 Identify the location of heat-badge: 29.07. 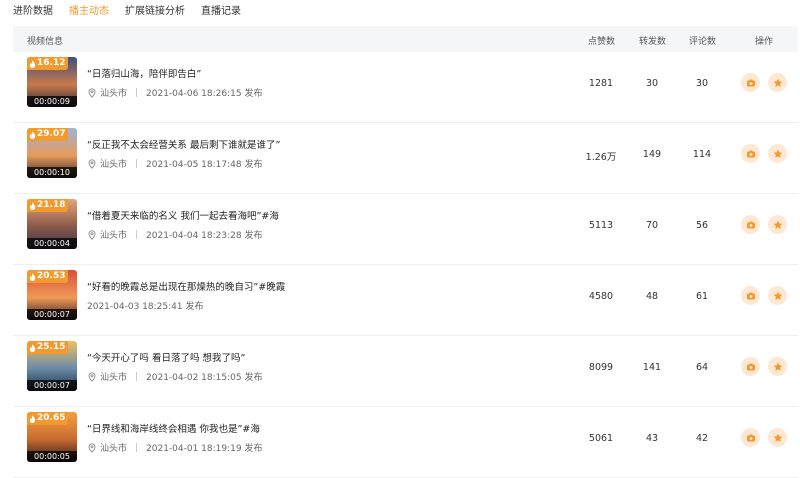
(48, 134).